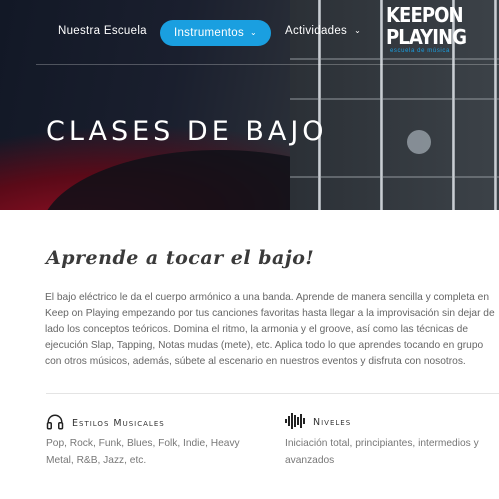 The width and height of the screenshot is (499, 499). What do you see at coordinates (316, 31) in the screenshot?
I see `nav-actividades-label: Actividades` at bounding box center [316, 31].